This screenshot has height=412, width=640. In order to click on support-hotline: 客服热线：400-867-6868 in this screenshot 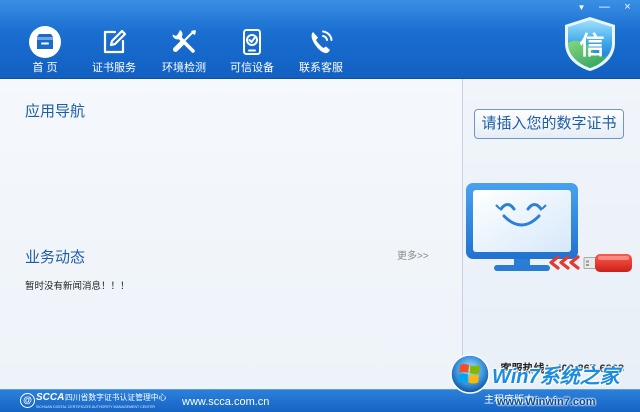, I will do `click(562, 369)`.